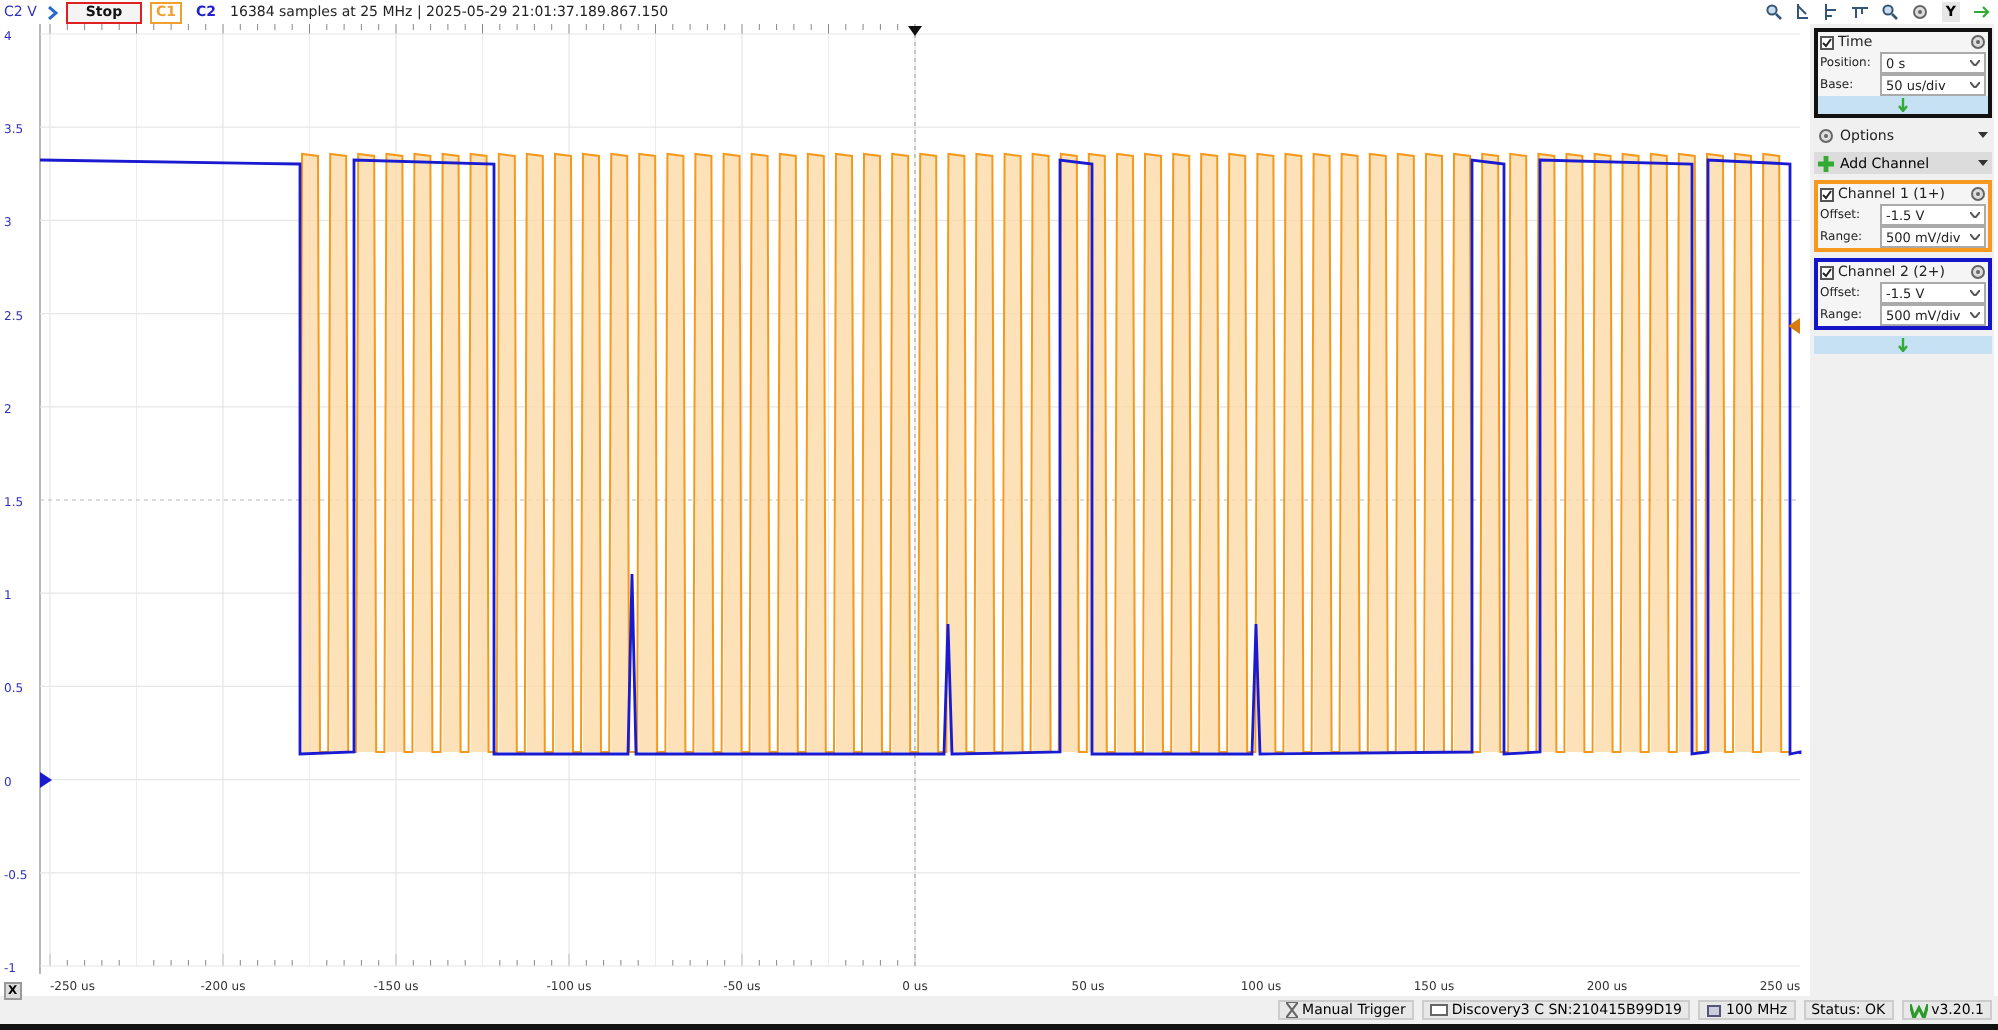  I want to click on logo-icon, so click(1918, 1010).